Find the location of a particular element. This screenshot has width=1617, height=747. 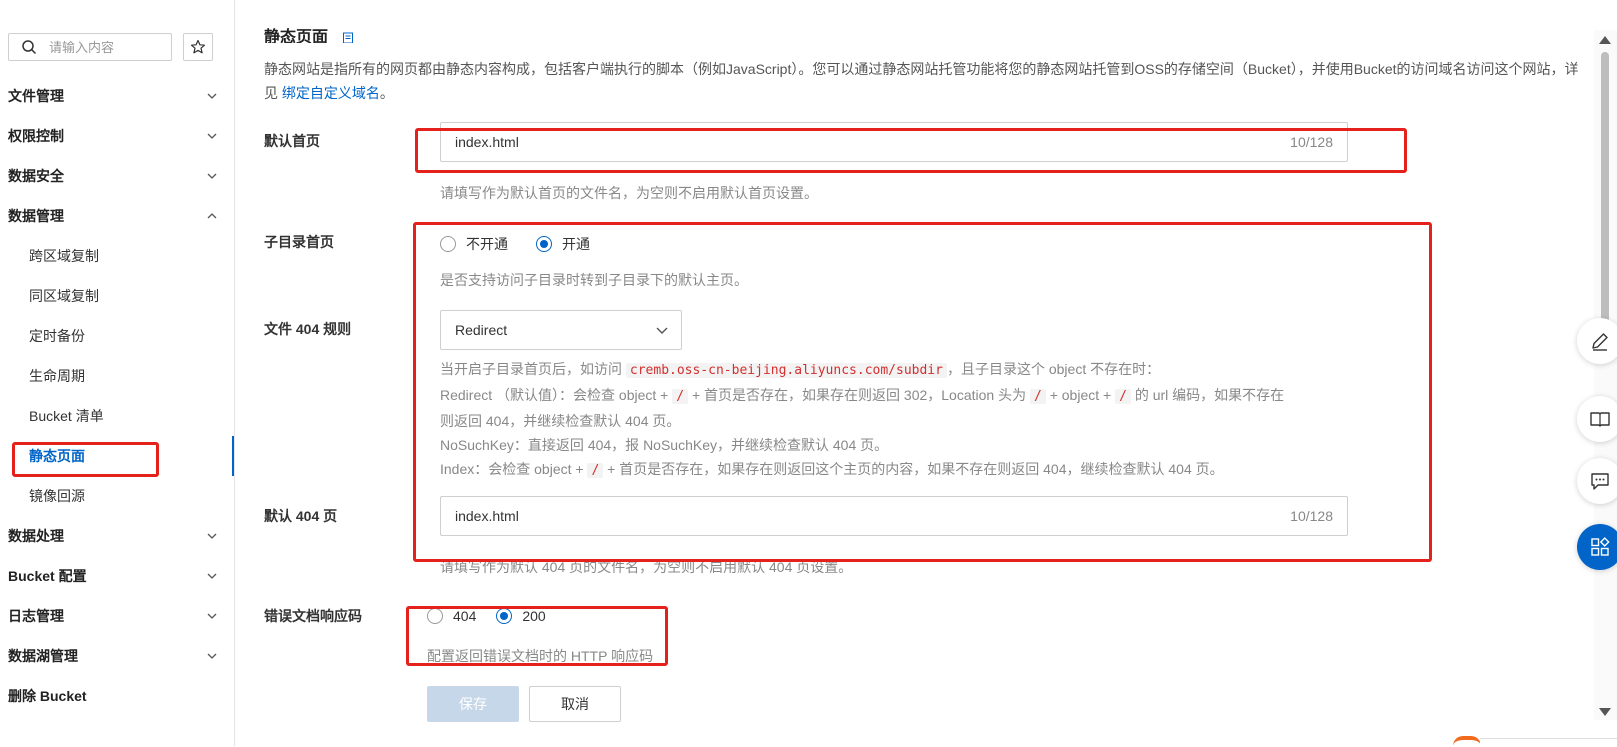

edit-tool-button is located at coordinates (1597, 341).